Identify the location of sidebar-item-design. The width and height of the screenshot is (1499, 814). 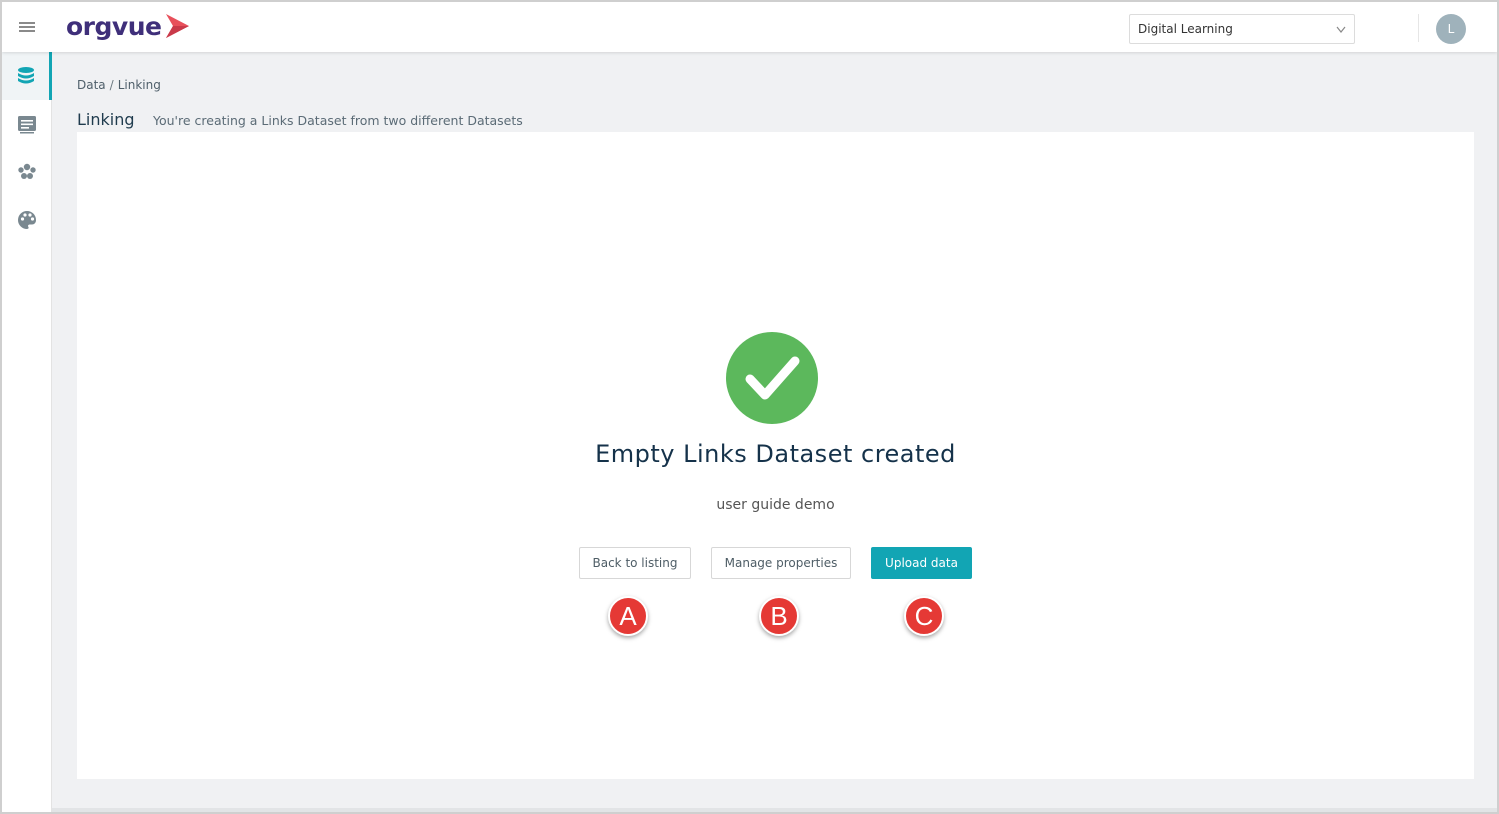
(27, 220).